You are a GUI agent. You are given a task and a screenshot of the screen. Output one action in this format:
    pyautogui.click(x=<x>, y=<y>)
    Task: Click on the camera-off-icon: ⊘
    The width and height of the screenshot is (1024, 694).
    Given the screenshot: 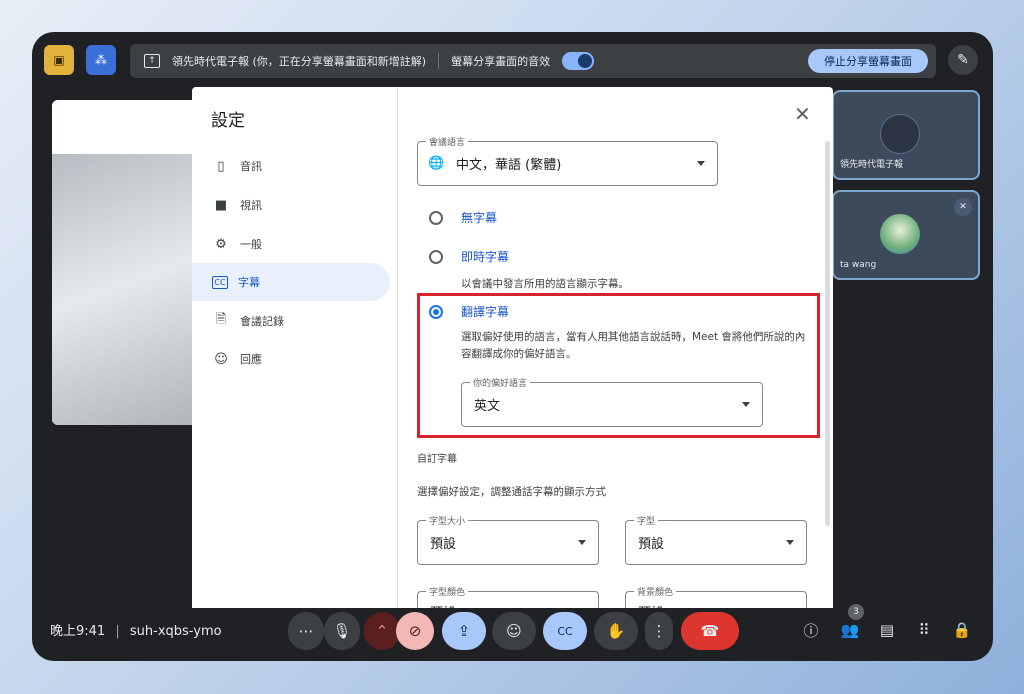 What is the action you would take?
    pyautogui.click(x=415, y=631)
    